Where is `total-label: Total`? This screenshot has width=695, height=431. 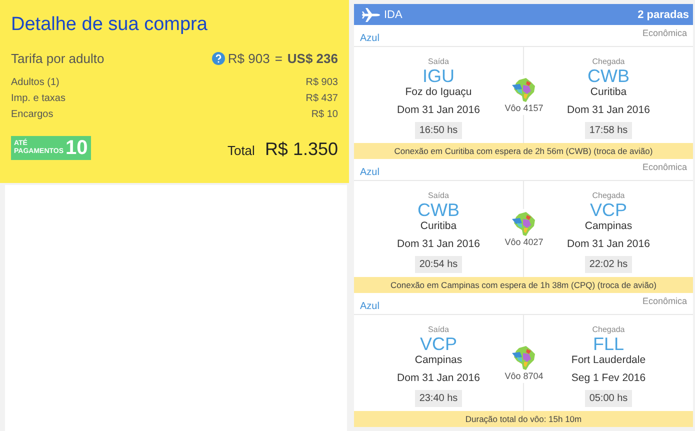
total-label: Total is located at coordinates (241, 150).